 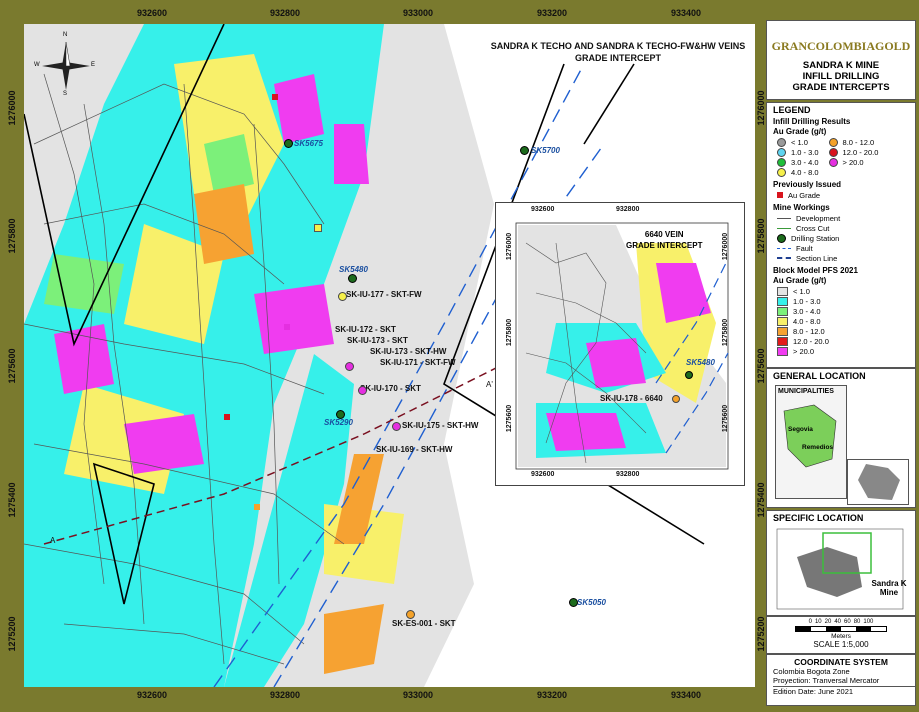 I want to click on inset-x-tick: 932800, so click(x=628, y=474).